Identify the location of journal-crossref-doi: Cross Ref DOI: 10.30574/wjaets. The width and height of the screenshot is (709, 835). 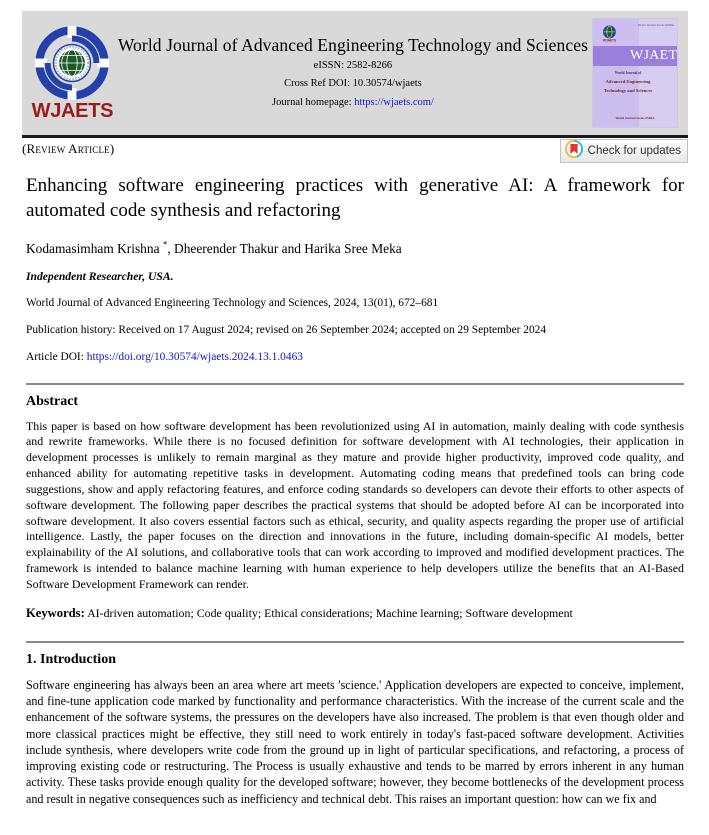
(353, 84).